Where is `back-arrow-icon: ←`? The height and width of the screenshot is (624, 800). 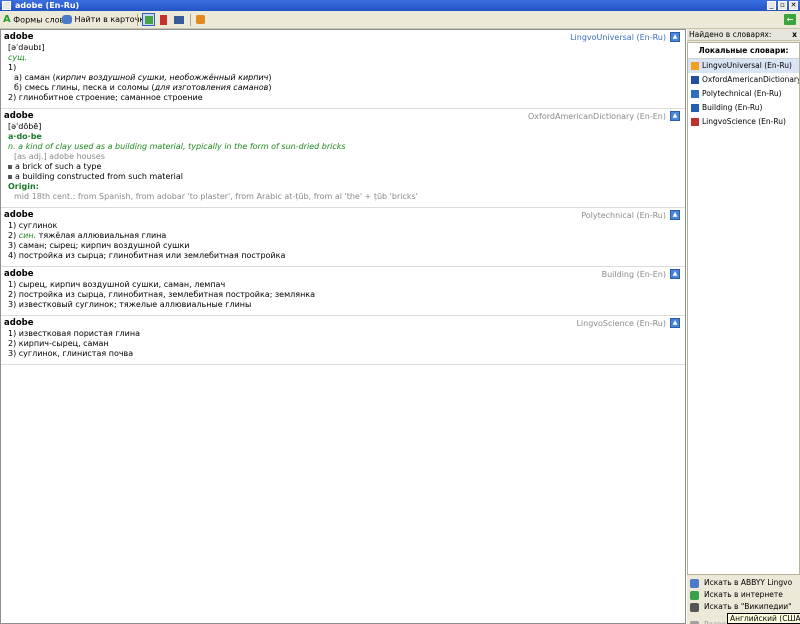
back-arrow-icon: ← is located at coordinates (790, 19).